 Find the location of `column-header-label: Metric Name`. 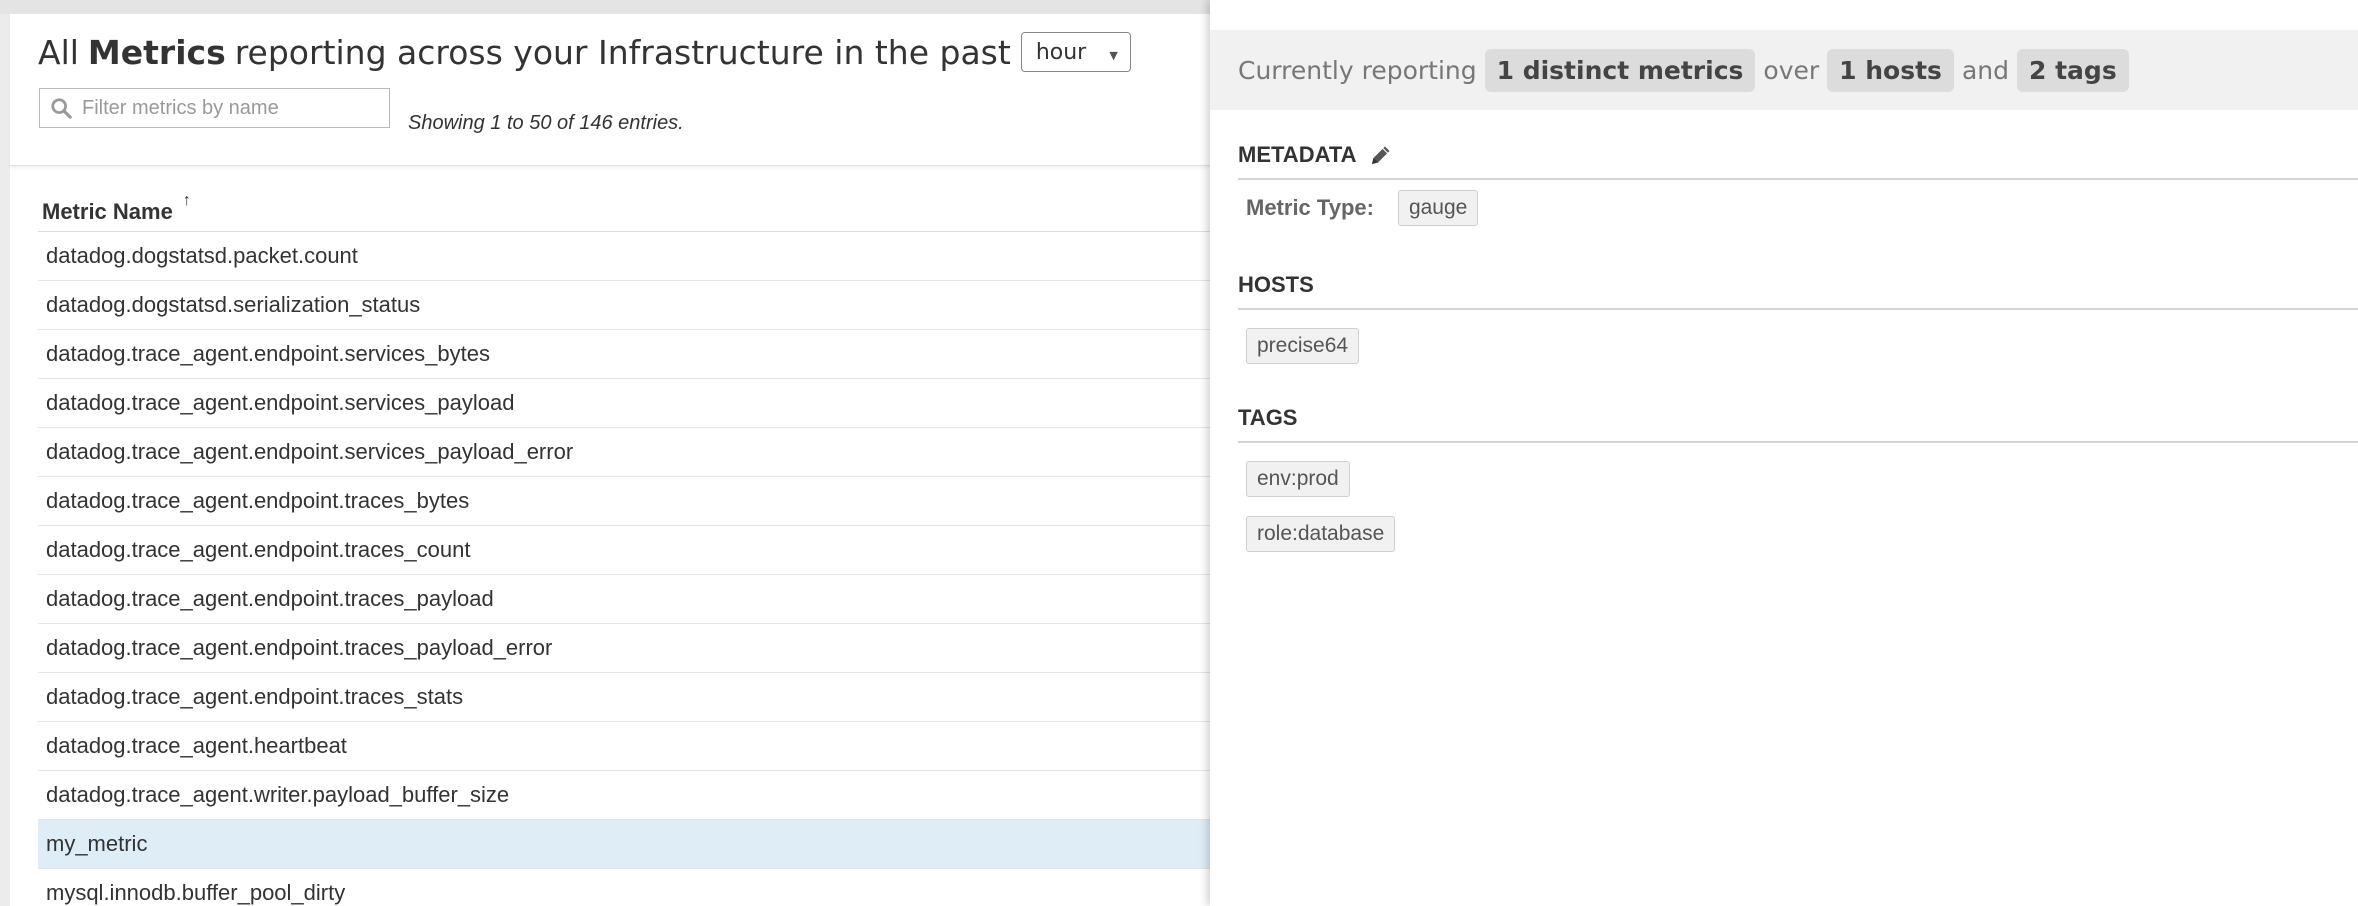

column-header-label: Metric Name is located at coordinates (107, 211).